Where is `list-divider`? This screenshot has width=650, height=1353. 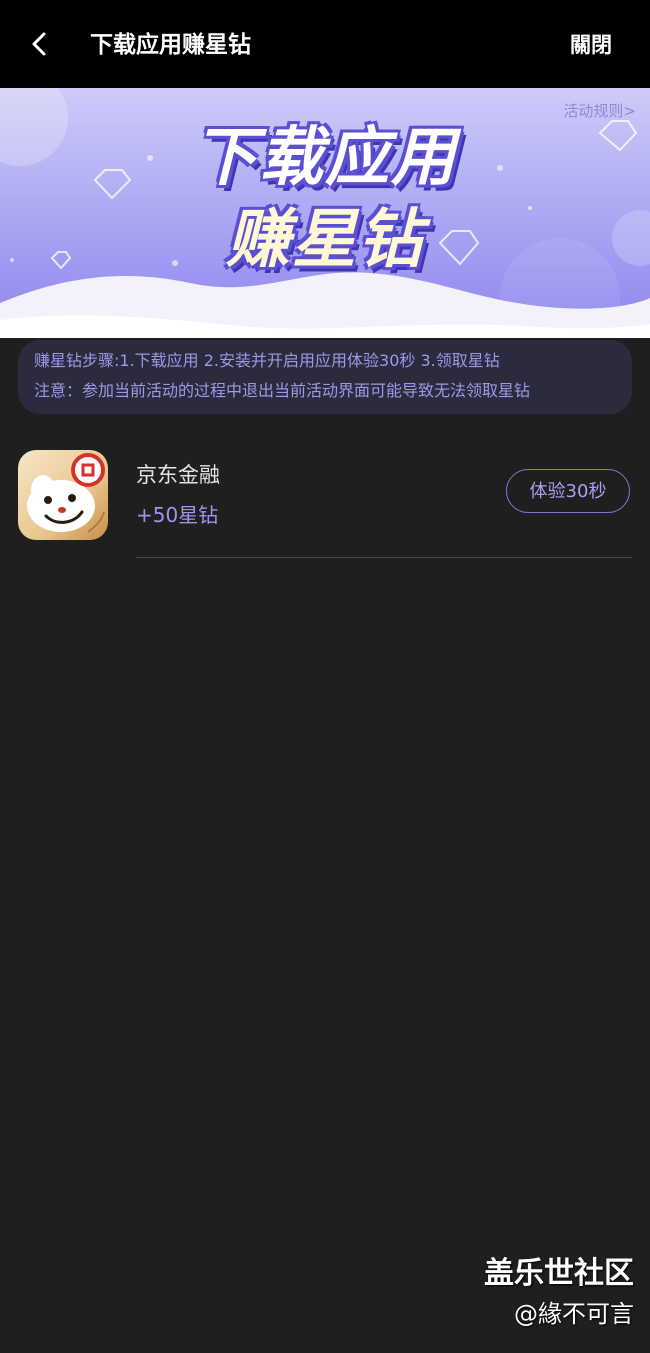
list-divider is located at coordinates (384, 557).